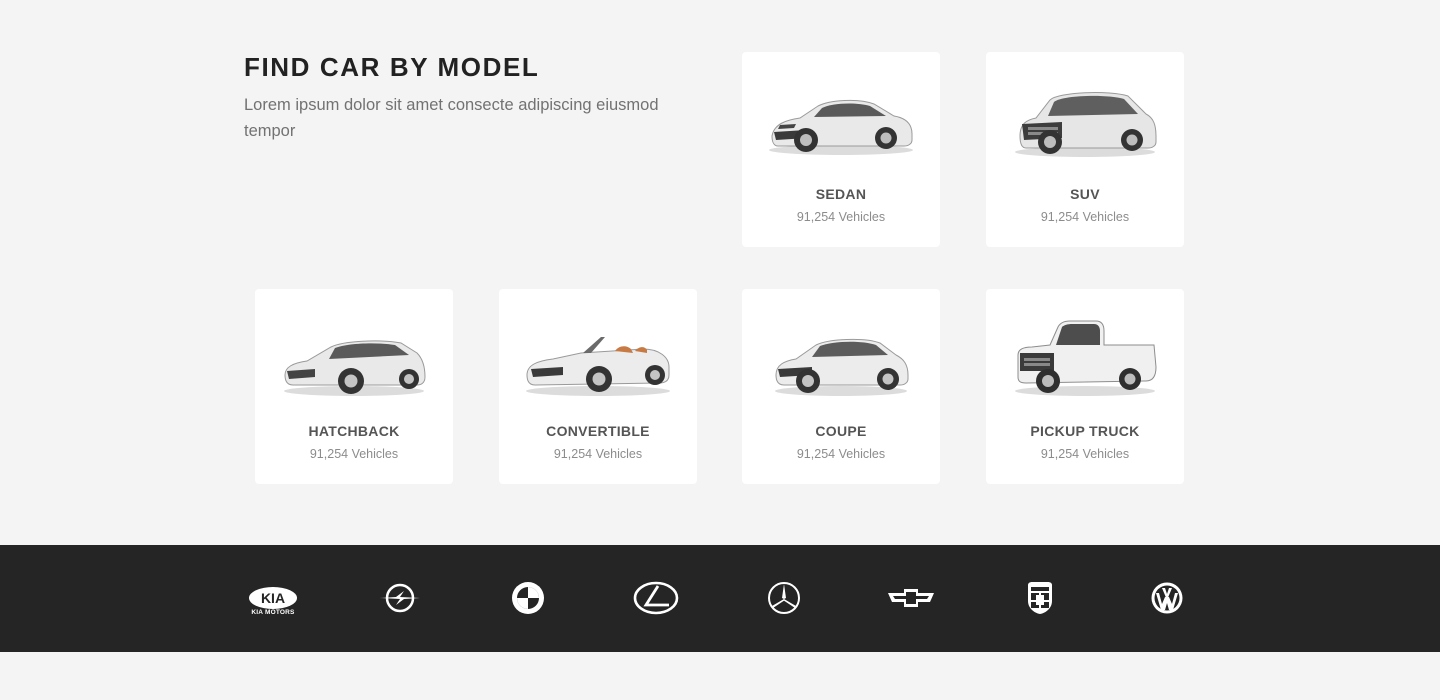 This screenshot has height=700, width=1440. I want to click on model-card-coupe: COUPE 91,254 Vehicles, so click(841, 386).